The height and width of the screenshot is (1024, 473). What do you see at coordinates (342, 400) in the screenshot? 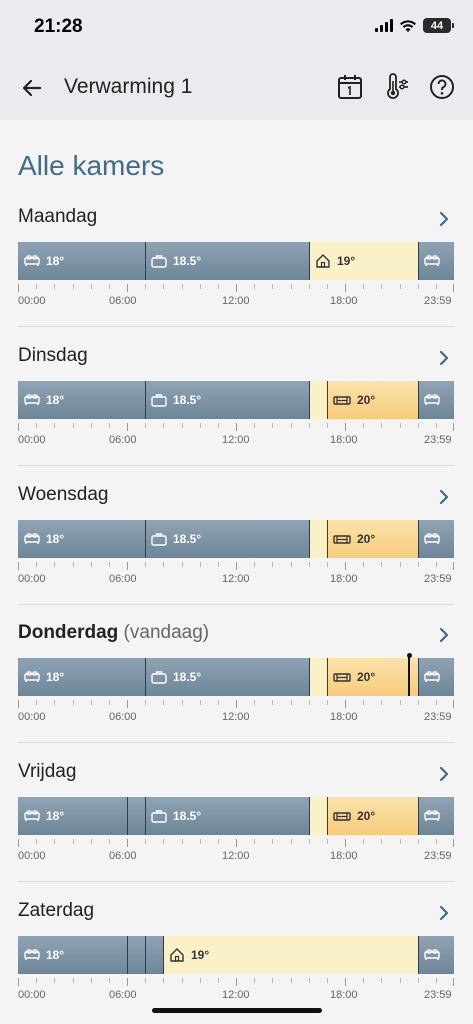
I see `sofa-icon` at bounding box center [342, 400].